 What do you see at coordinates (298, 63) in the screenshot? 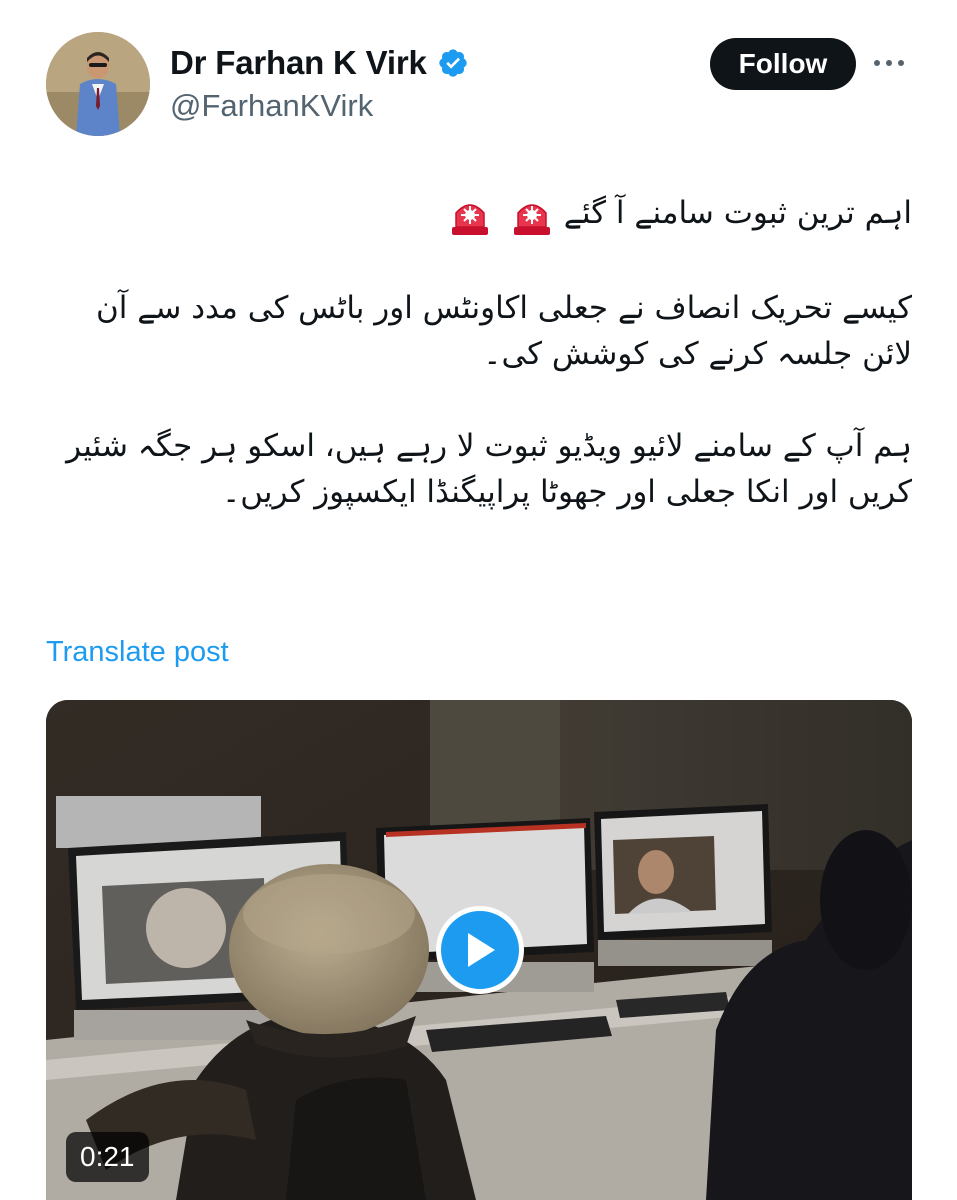
I see `author-display-name: Dr Farhan K Virk` at bounding box center [298, 63].